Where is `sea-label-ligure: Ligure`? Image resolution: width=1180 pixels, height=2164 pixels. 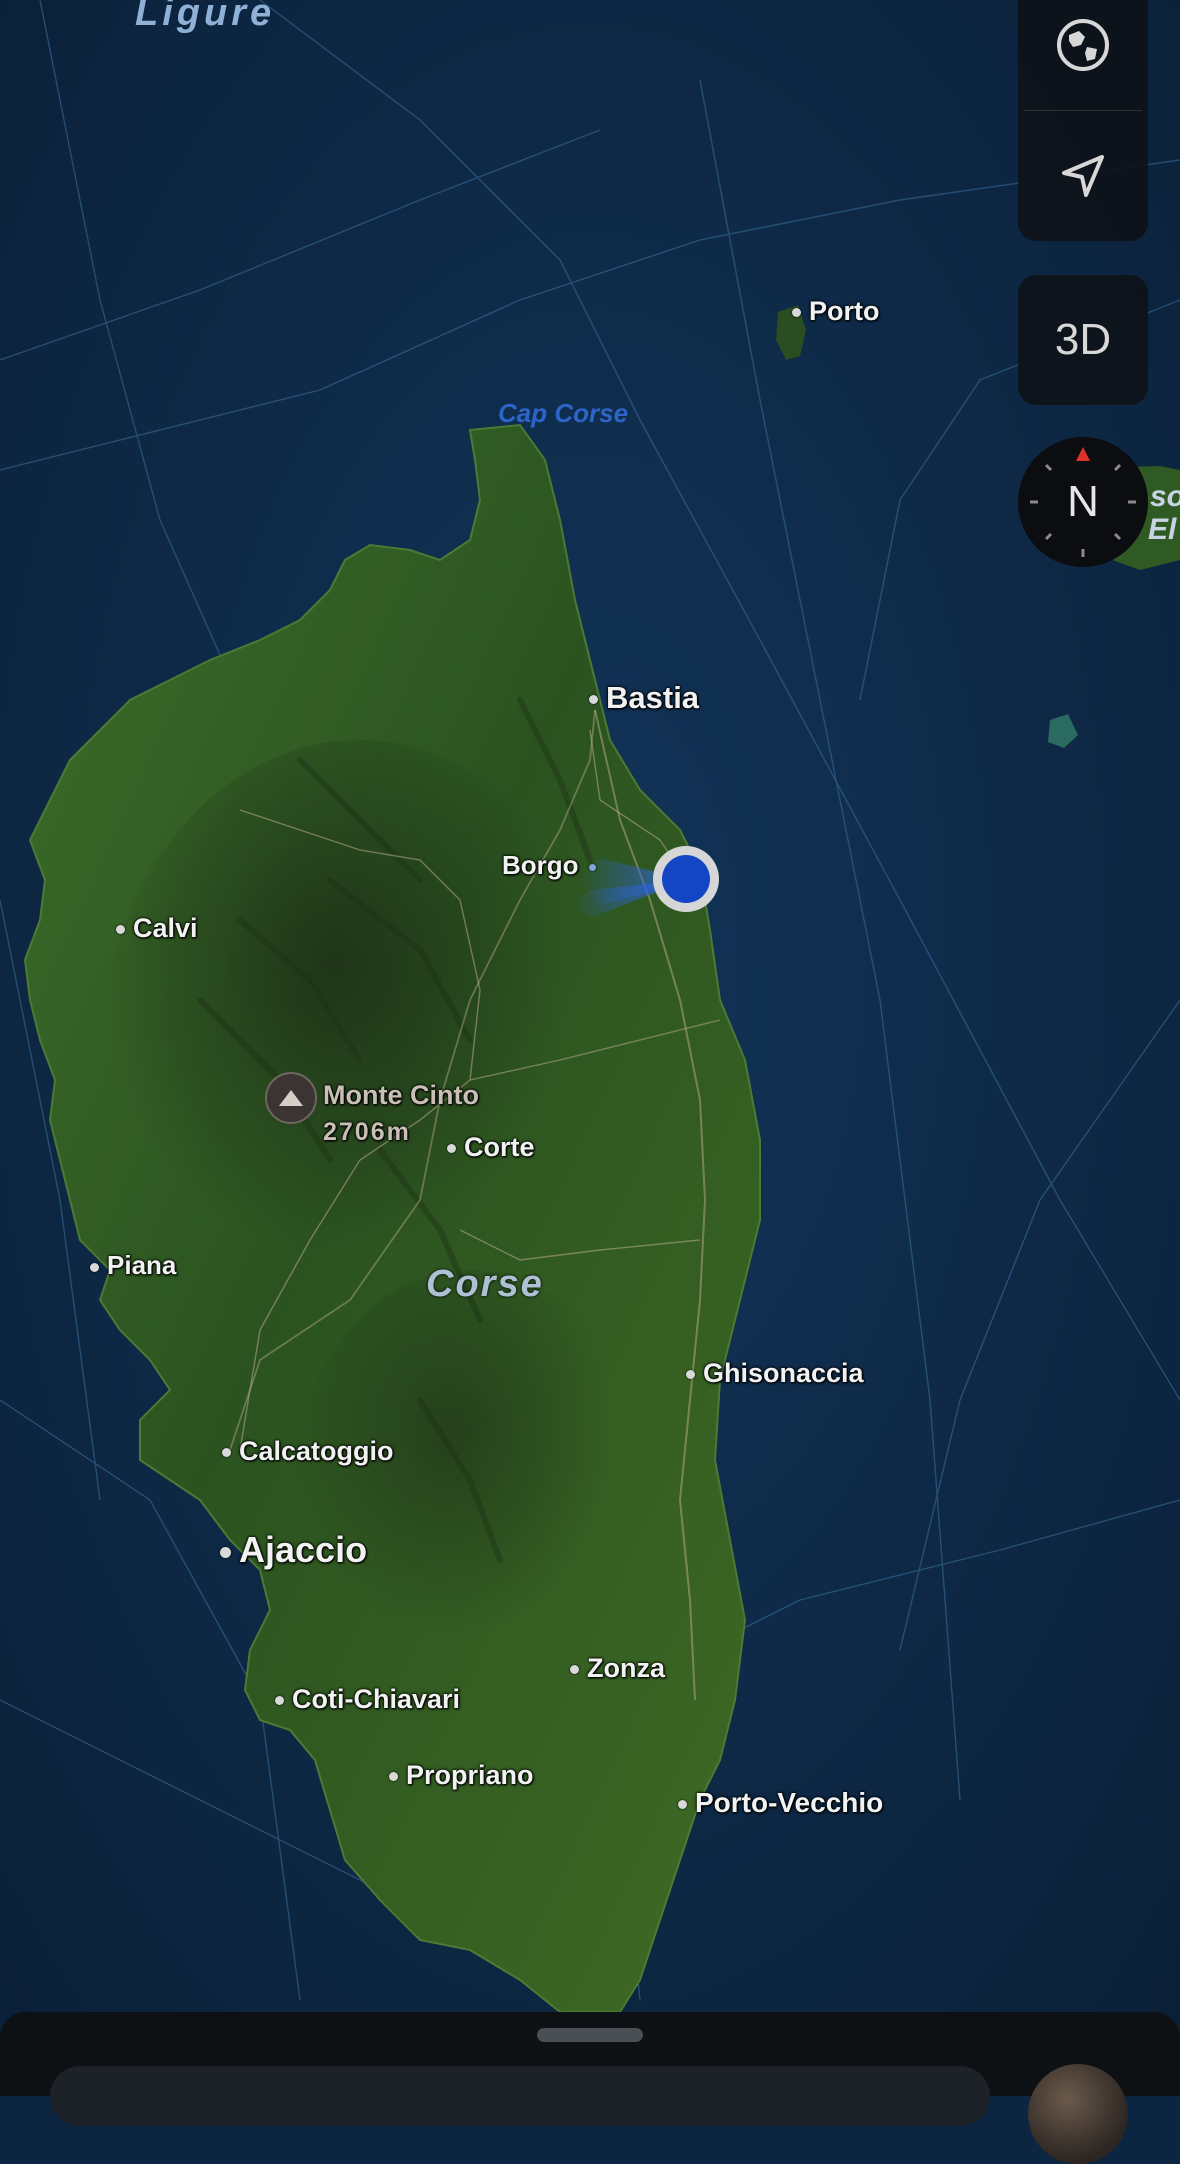
sea-label-ligure: Ligure is located at coordinates (205, 17).